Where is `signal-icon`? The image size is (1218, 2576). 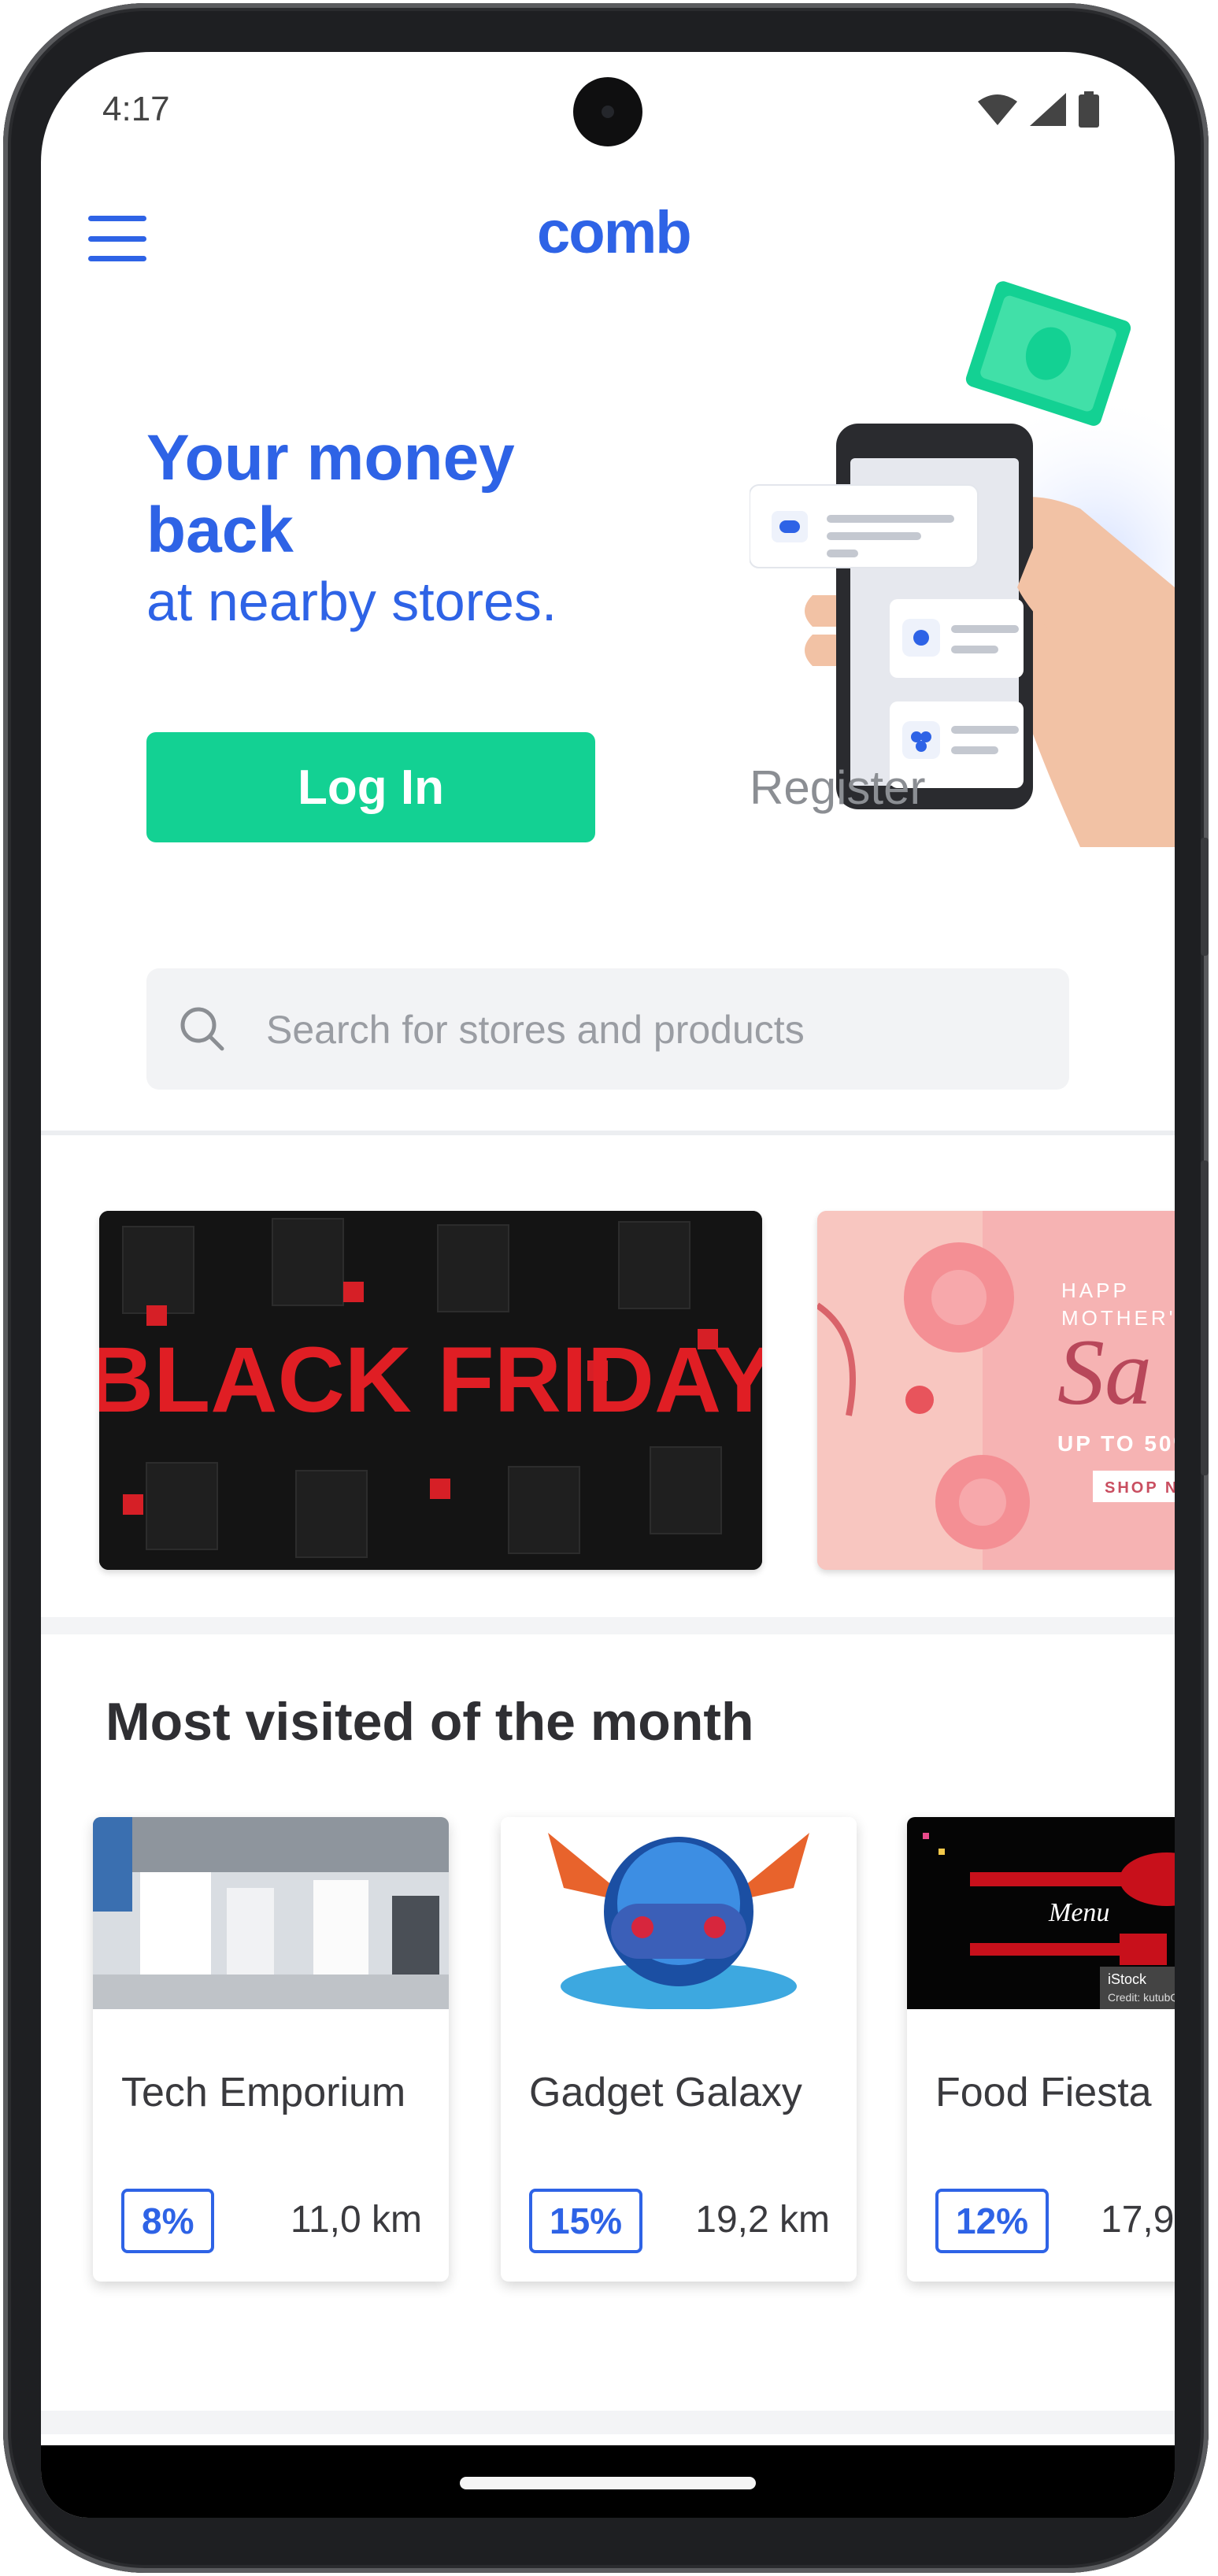
signal-icon is located at coordinates (1048, 109).